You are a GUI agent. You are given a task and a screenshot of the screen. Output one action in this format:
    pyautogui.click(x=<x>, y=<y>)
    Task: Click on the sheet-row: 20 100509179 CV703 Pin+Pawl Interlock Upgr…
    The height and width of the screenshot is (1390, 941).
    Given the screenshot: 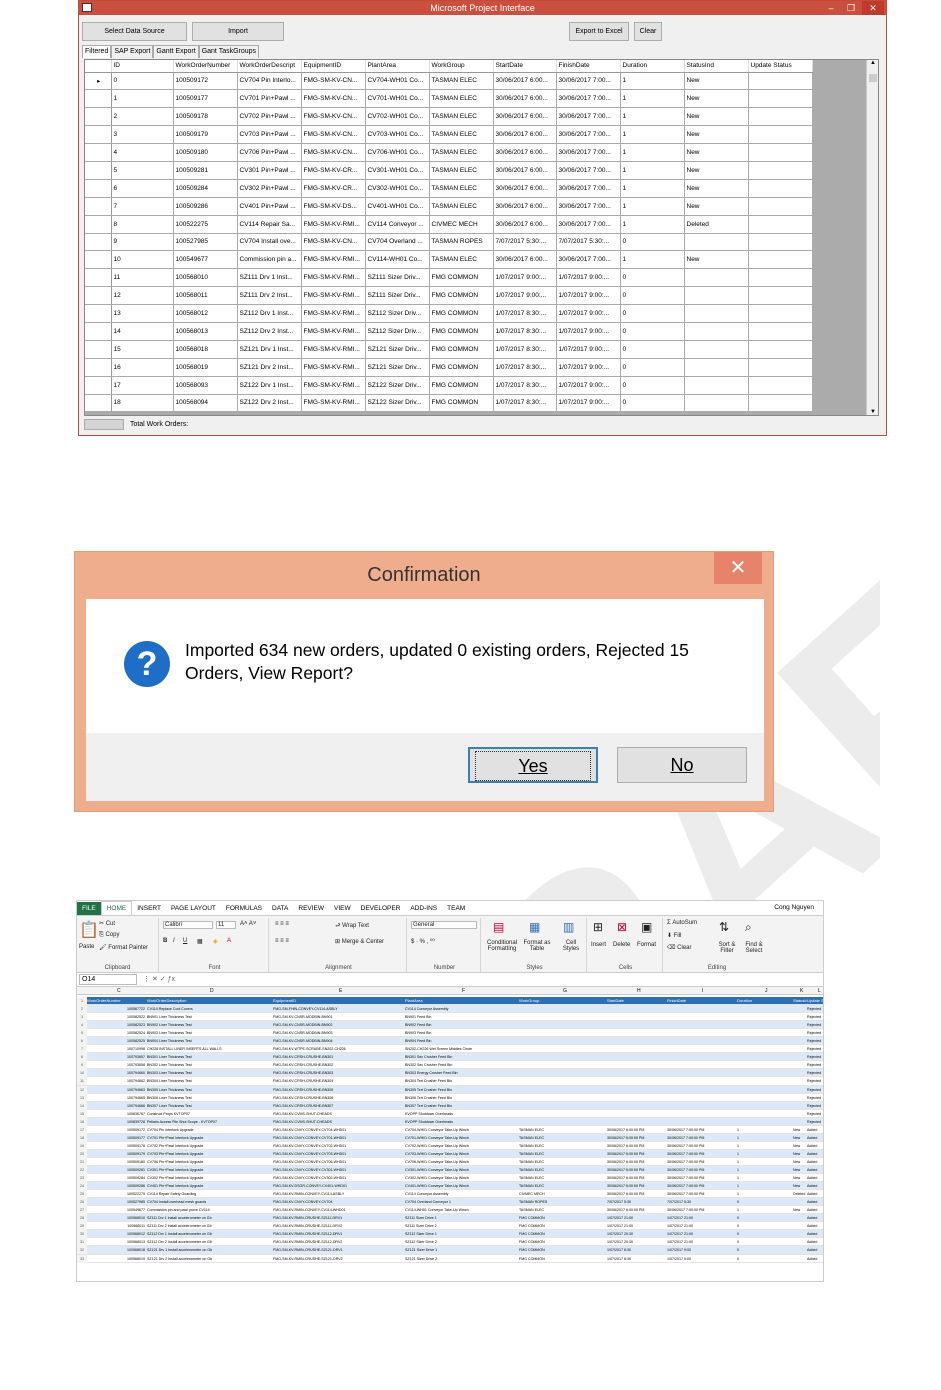 What is the action you would take?
    pyautogui.click(x=450, y=1153)
    